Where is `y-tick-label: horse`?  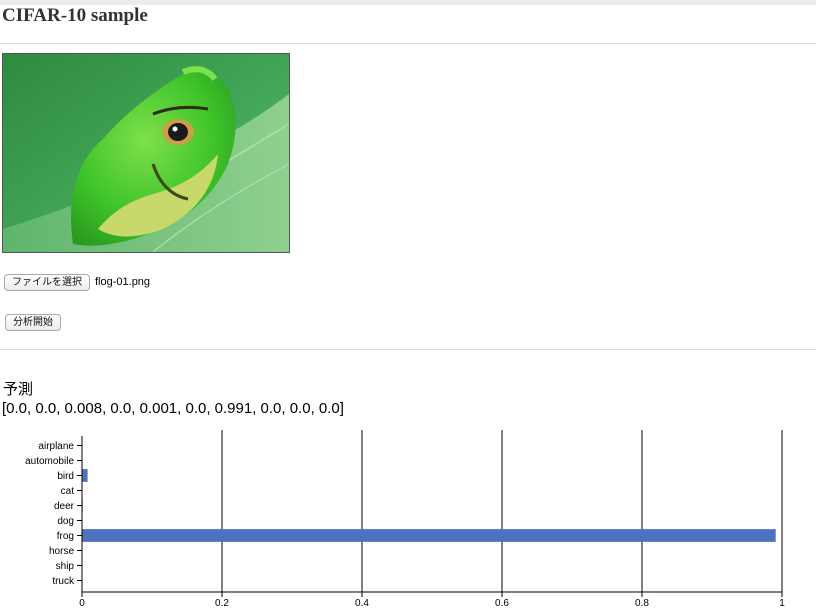 y-tick-label: horse is located at coordinates (61, 551).